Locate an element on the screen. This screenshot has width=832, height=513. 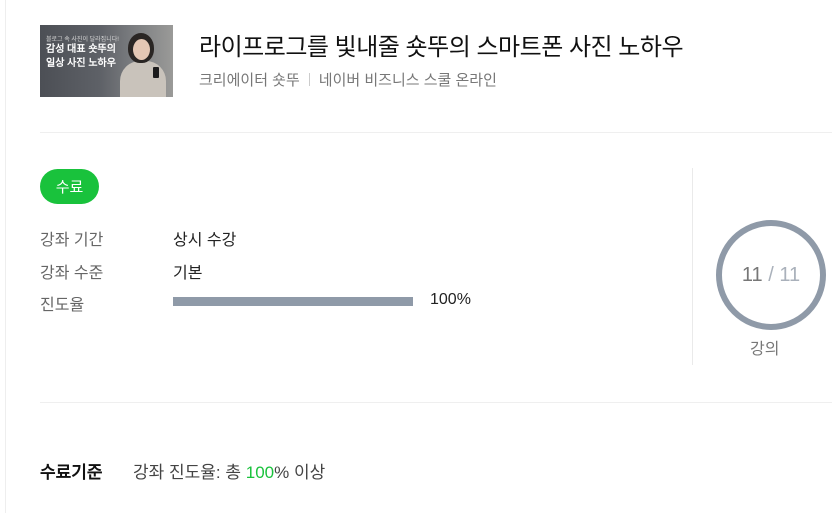
course-meta: 크리에이터 숏뚜 네이버 비즈니스 스쿨 온라인 is located at coordinates (348, 79).